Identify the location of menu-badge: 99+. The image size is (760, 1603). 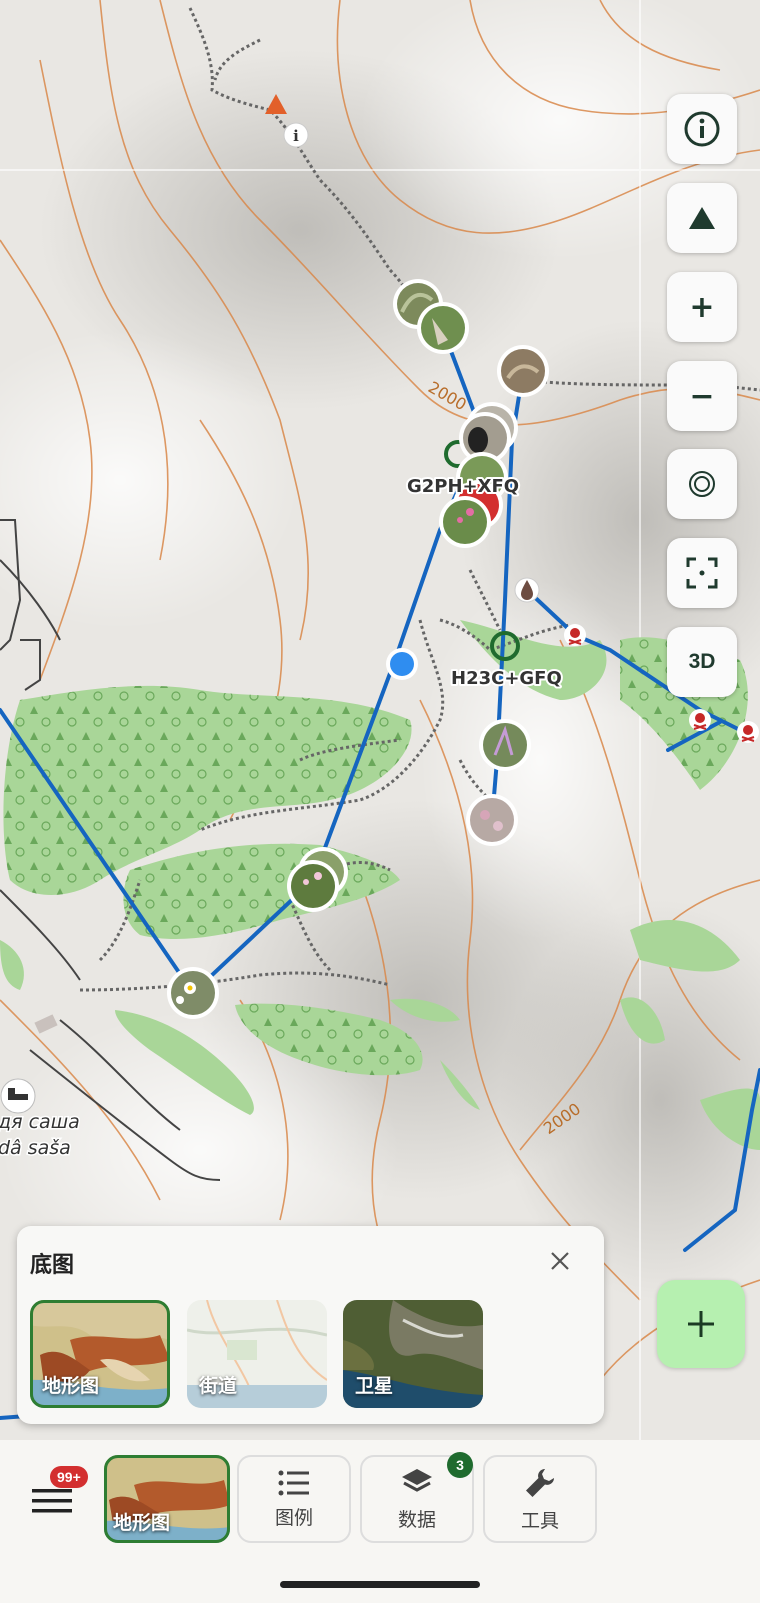
(69, 1477).